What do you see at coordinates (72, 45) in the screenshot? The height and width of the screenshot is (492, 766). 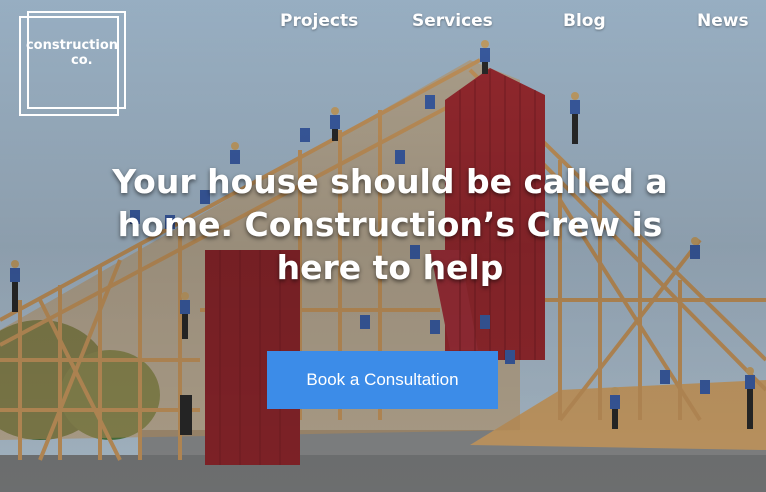 I see `logo-line-1: construction` at bounding box center [72, 45].